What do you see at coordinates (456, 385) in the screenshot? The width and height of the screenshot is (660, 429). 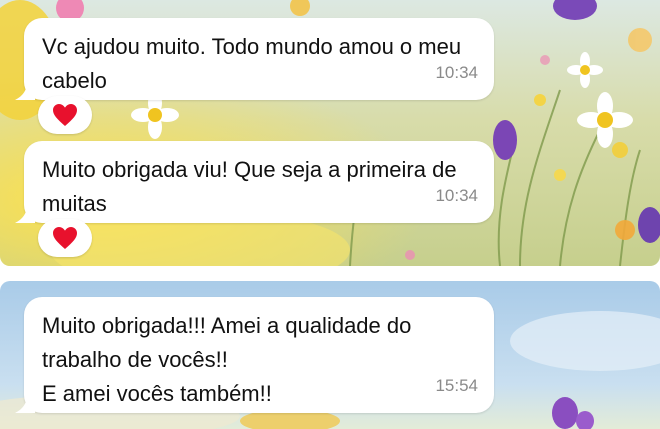 I see `message-timestamp: 15:54` at bounding box center [456, 385].